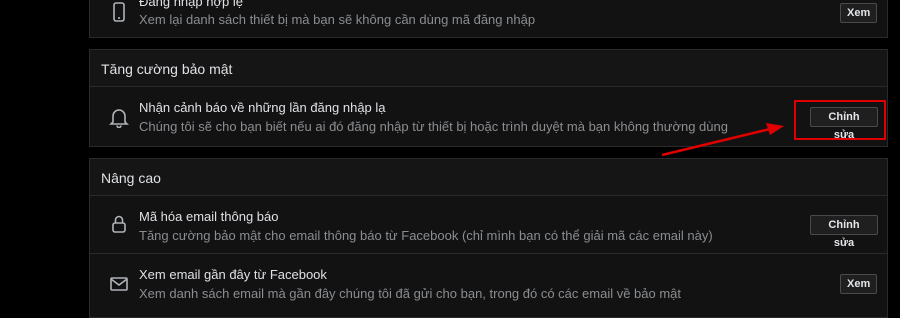 The height and width of the screenshot is (318, 900). I want to click on annotation-arrow, so click(722, 140).